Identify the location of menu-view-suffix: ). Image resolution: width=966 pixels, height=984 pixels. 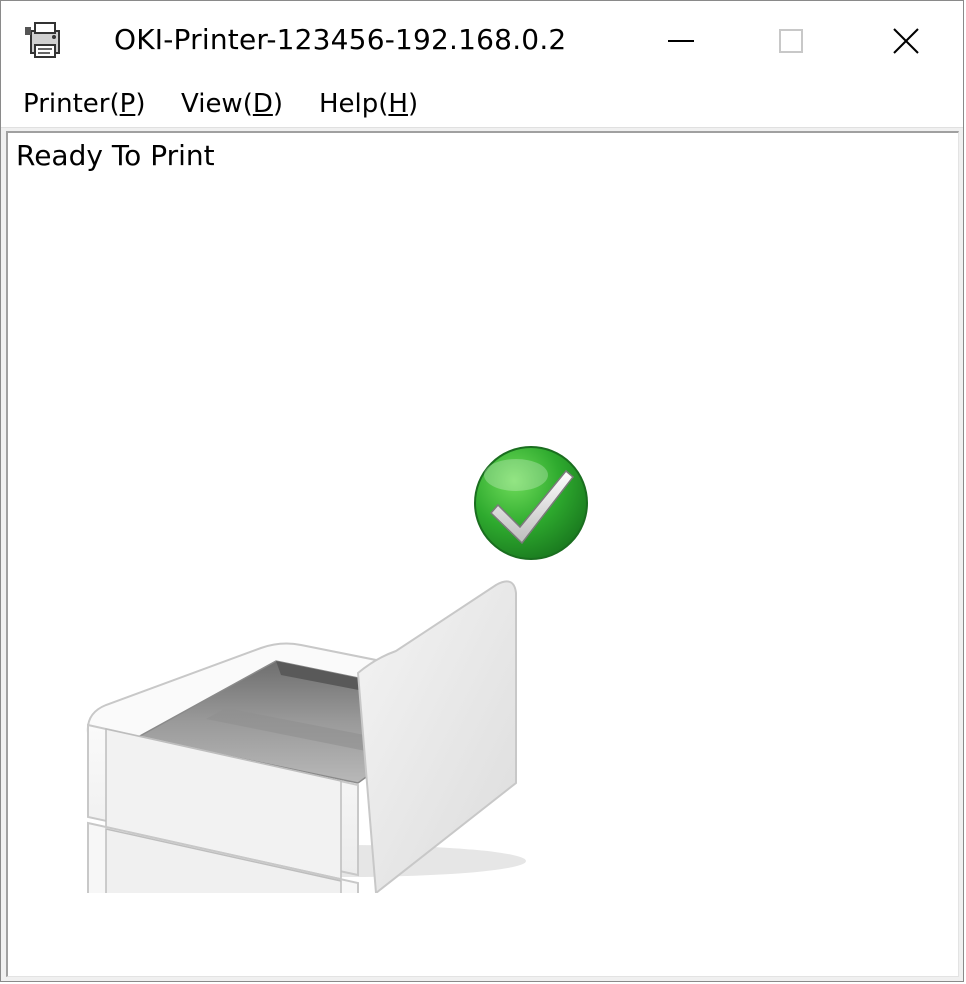
(278, 104).